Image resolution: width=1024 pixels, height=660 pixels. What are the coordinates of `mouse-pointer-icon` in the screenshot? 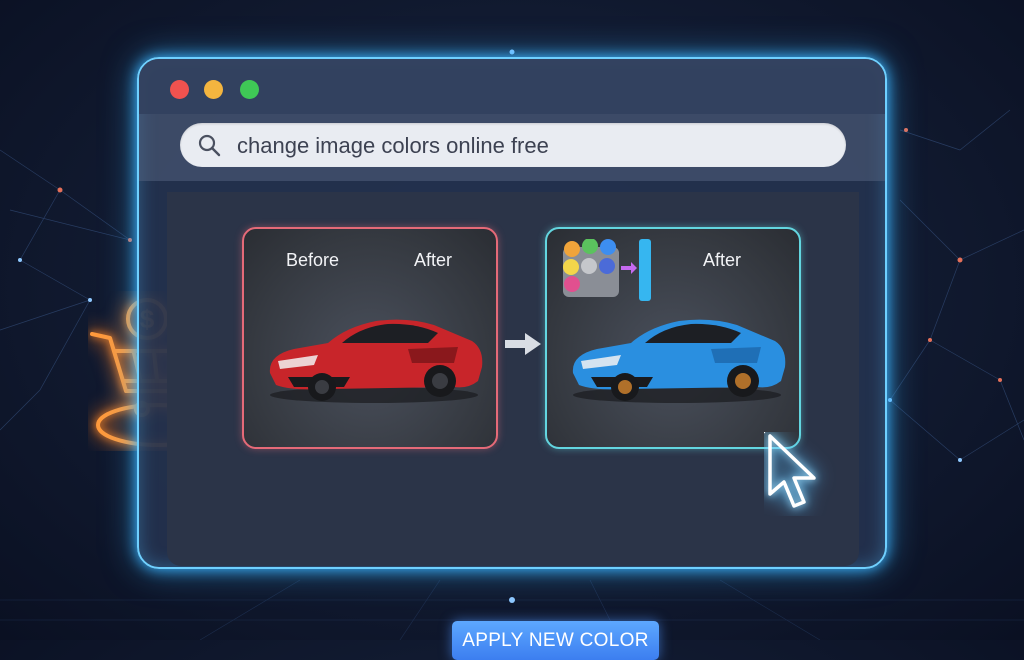 It's located at (790, 470).